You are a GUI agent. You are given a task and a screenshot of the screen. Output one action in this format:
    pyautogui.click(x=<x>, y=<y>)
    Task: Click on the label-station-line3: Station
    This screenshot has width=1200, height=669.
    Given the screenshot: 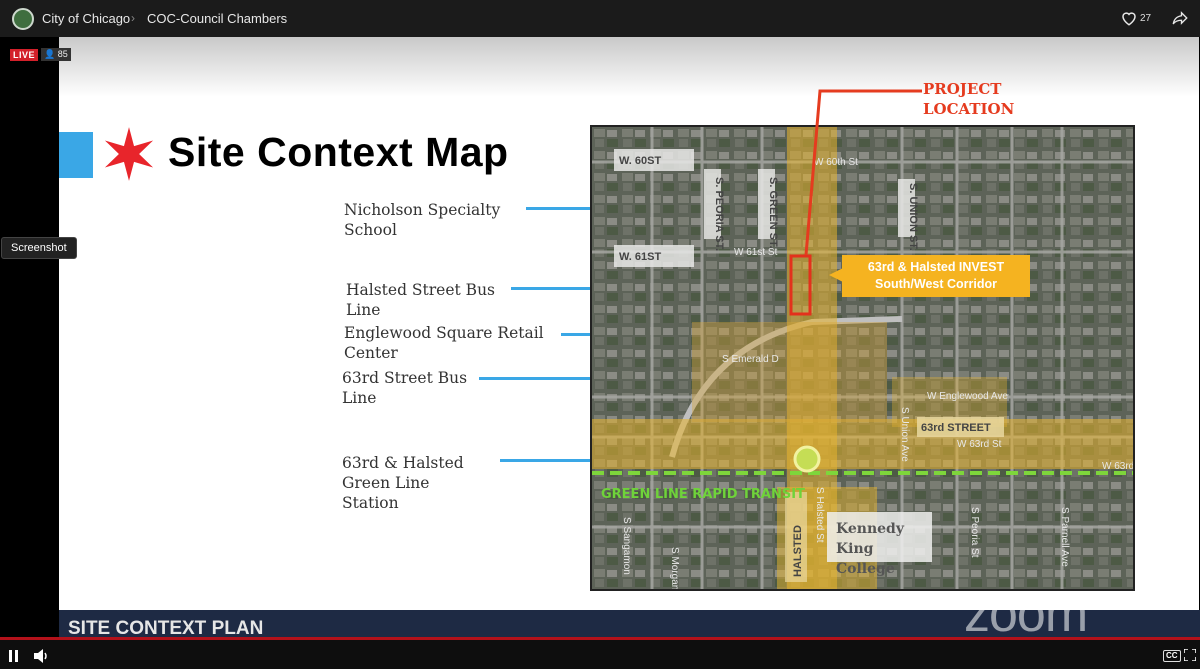 What is the action you would take?
    pyautogui.click(x=370, y=503)
    